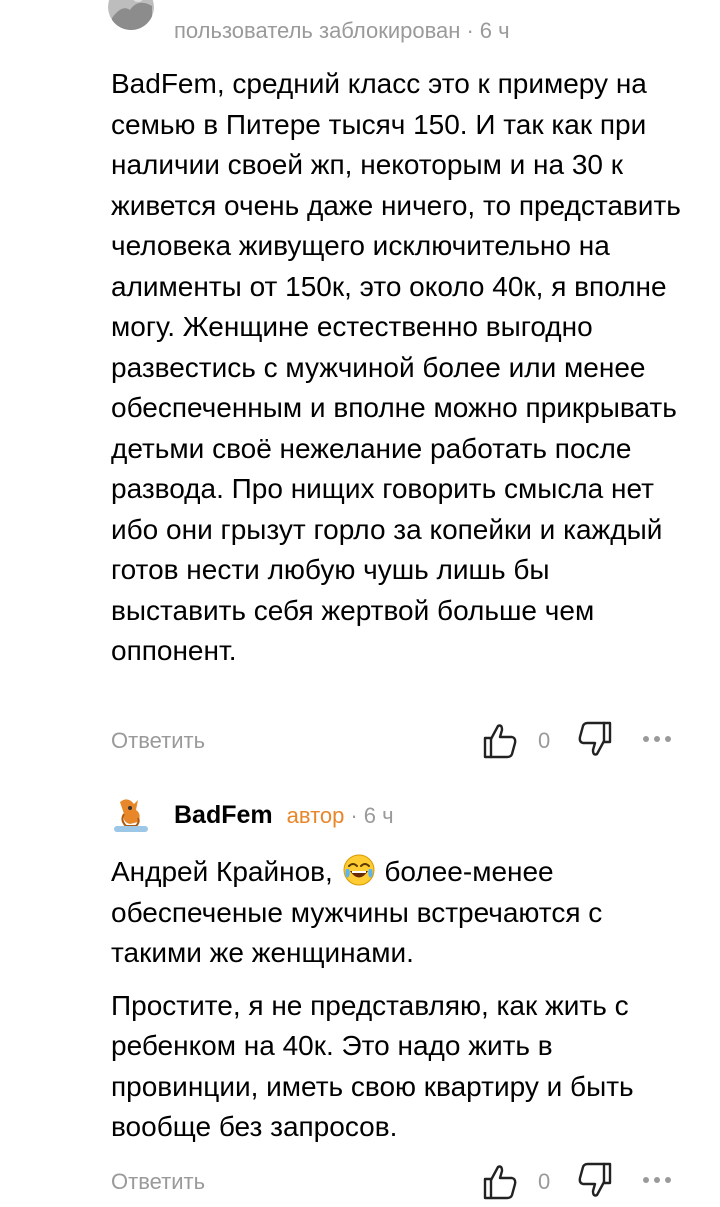 The width and height of the screenshot is (720, 1207). I want to click on face-with-tears-of-joy-icon, so click(359, 870).